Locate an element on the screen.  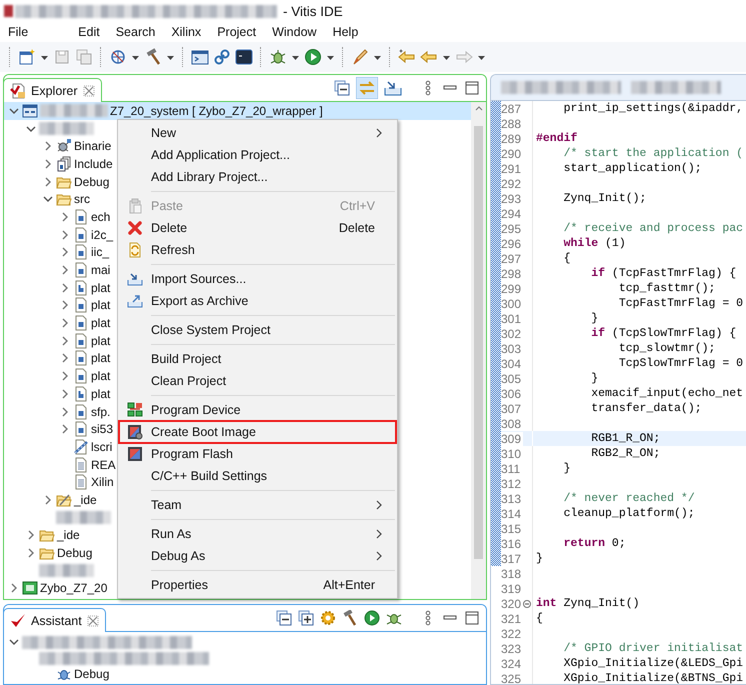
explorer-tab: Explorer is located at coordinates (53, 90).